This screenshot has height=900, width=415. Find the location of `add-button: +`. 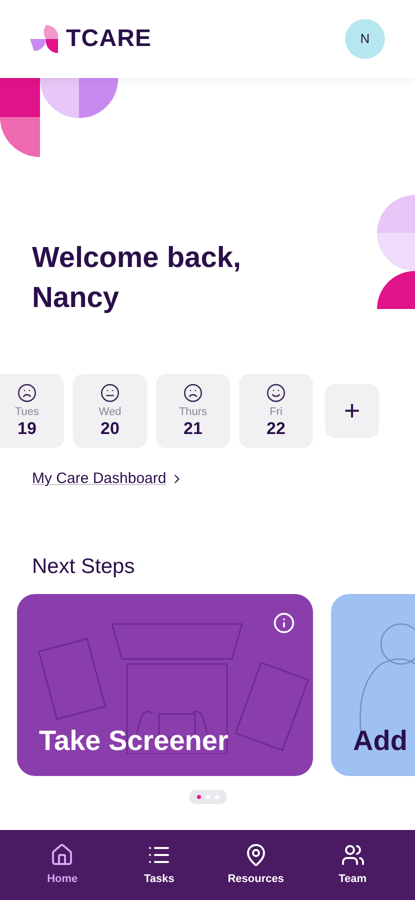

add-button: + is located at coordinates (352, 411).